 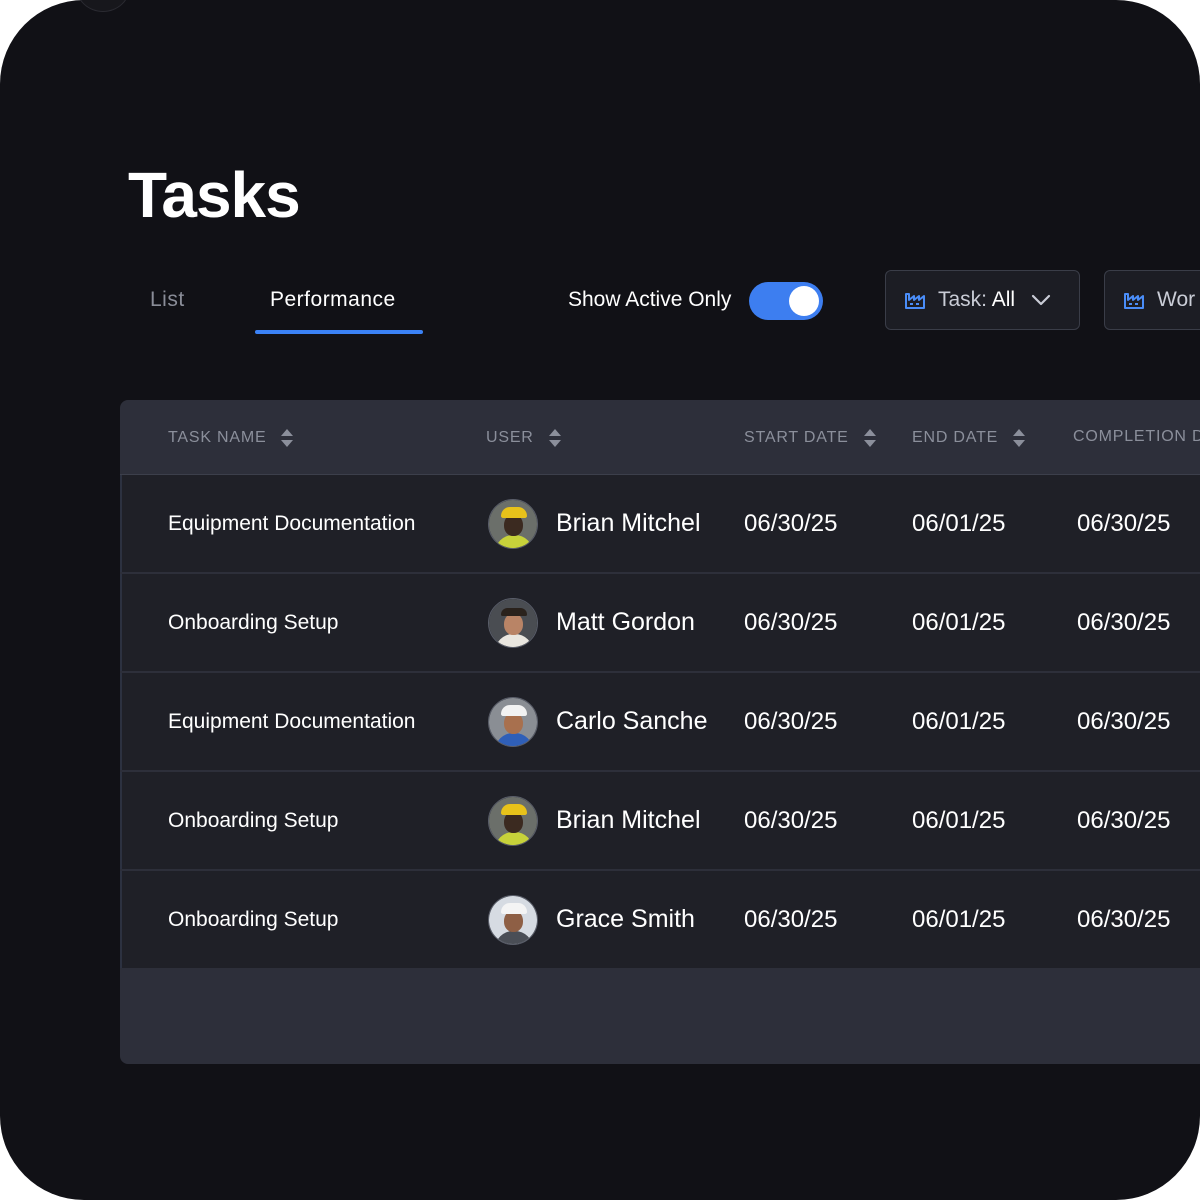 I want to click on column-header-start-date: START DATE, so click(x=810, y=438).